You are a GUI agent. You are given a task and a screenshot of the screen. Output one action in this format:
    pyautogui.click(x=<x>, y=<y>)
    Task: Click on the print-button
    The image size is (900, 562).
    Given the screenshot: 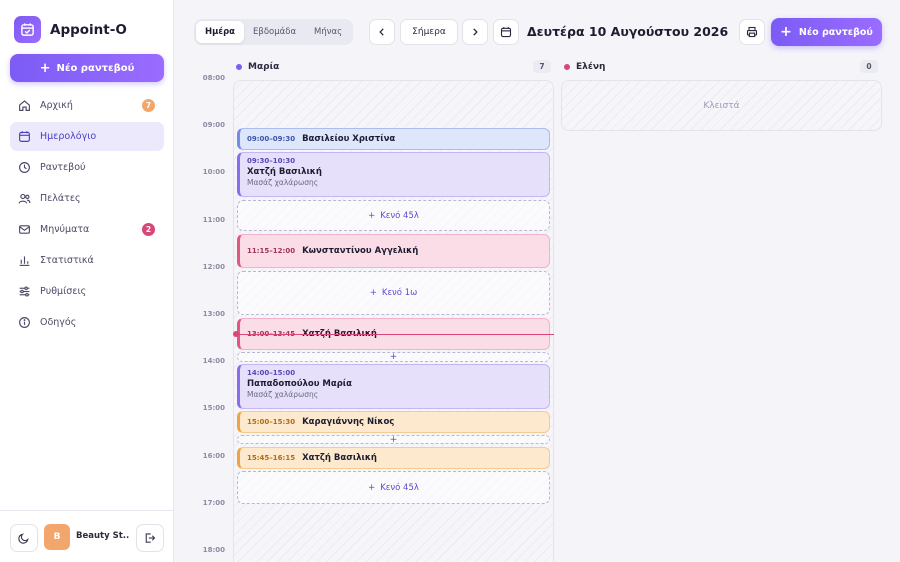 What is the action you would take?
    pyautogui.click(x=752, y=32)
    